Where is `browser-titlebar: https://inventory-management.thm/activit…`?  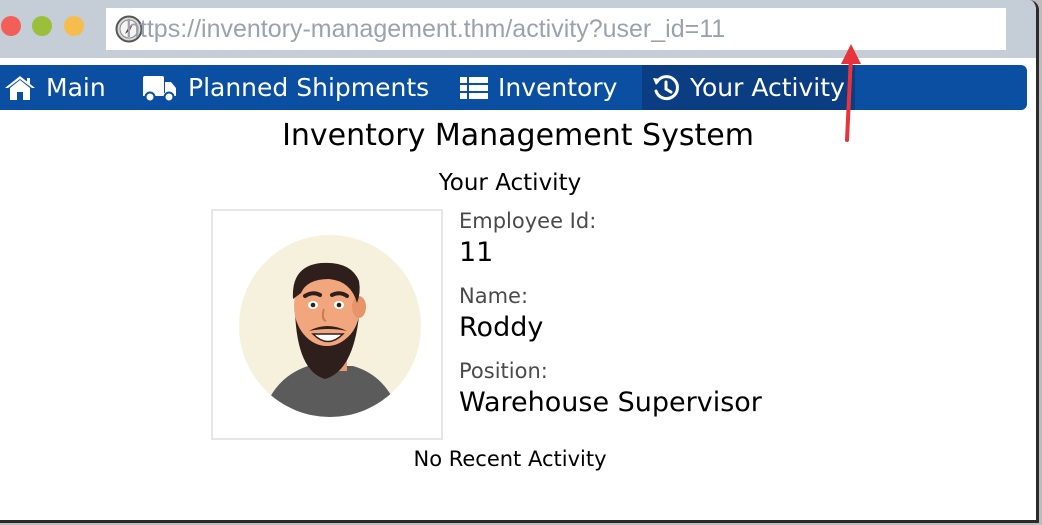
browser-titlebar: https://inventory-management.thm/activit… is located at coordinates (518, 29).